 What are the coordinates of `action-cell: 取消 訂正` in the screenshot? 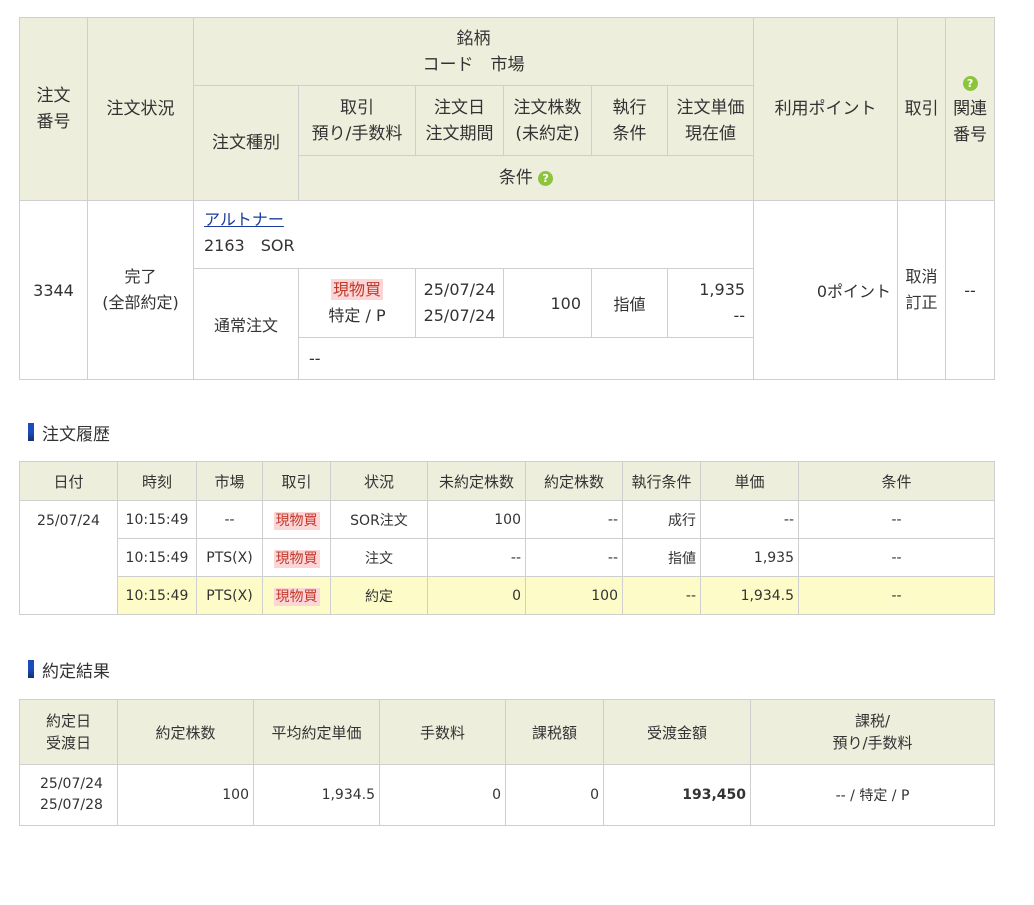 It's located at (922, 290).